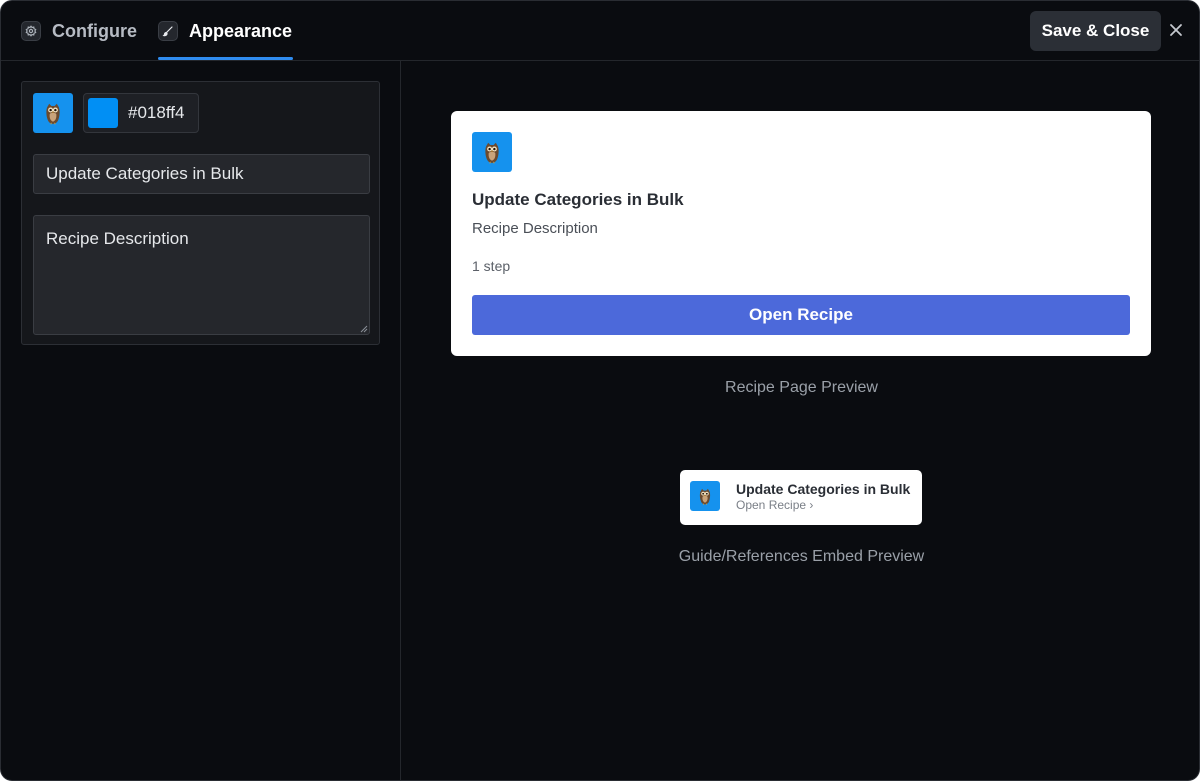 The height and width of the screenshot is (781, 1200). What do you see at coordinates (823, 489) in the screenshot?
I see `embed-preview-title: Update Categories in Bulk` at bounding box center [823, 489].